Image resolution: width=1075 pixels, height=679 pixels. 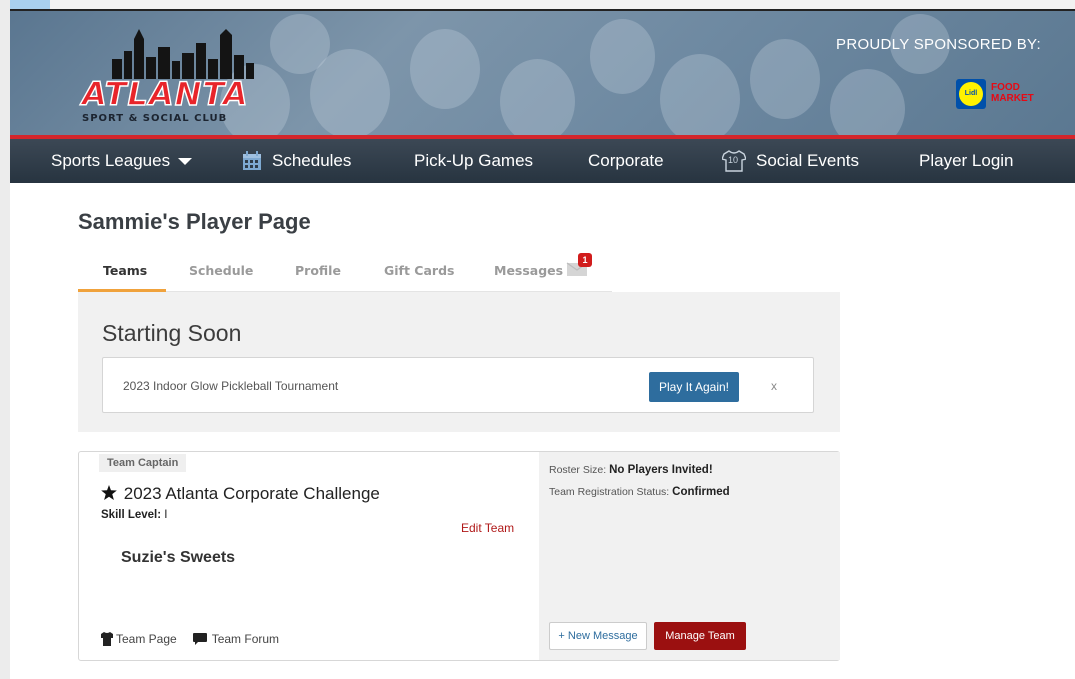 What do you see at coordinates (125, 270) in the screenshot?
I see `tab-teams: Teams` at bounding box center [125, 270].